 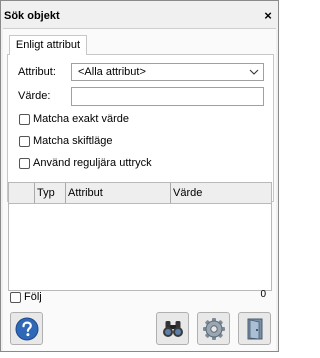 I want to click on value-input, so click(x=167, y=96).